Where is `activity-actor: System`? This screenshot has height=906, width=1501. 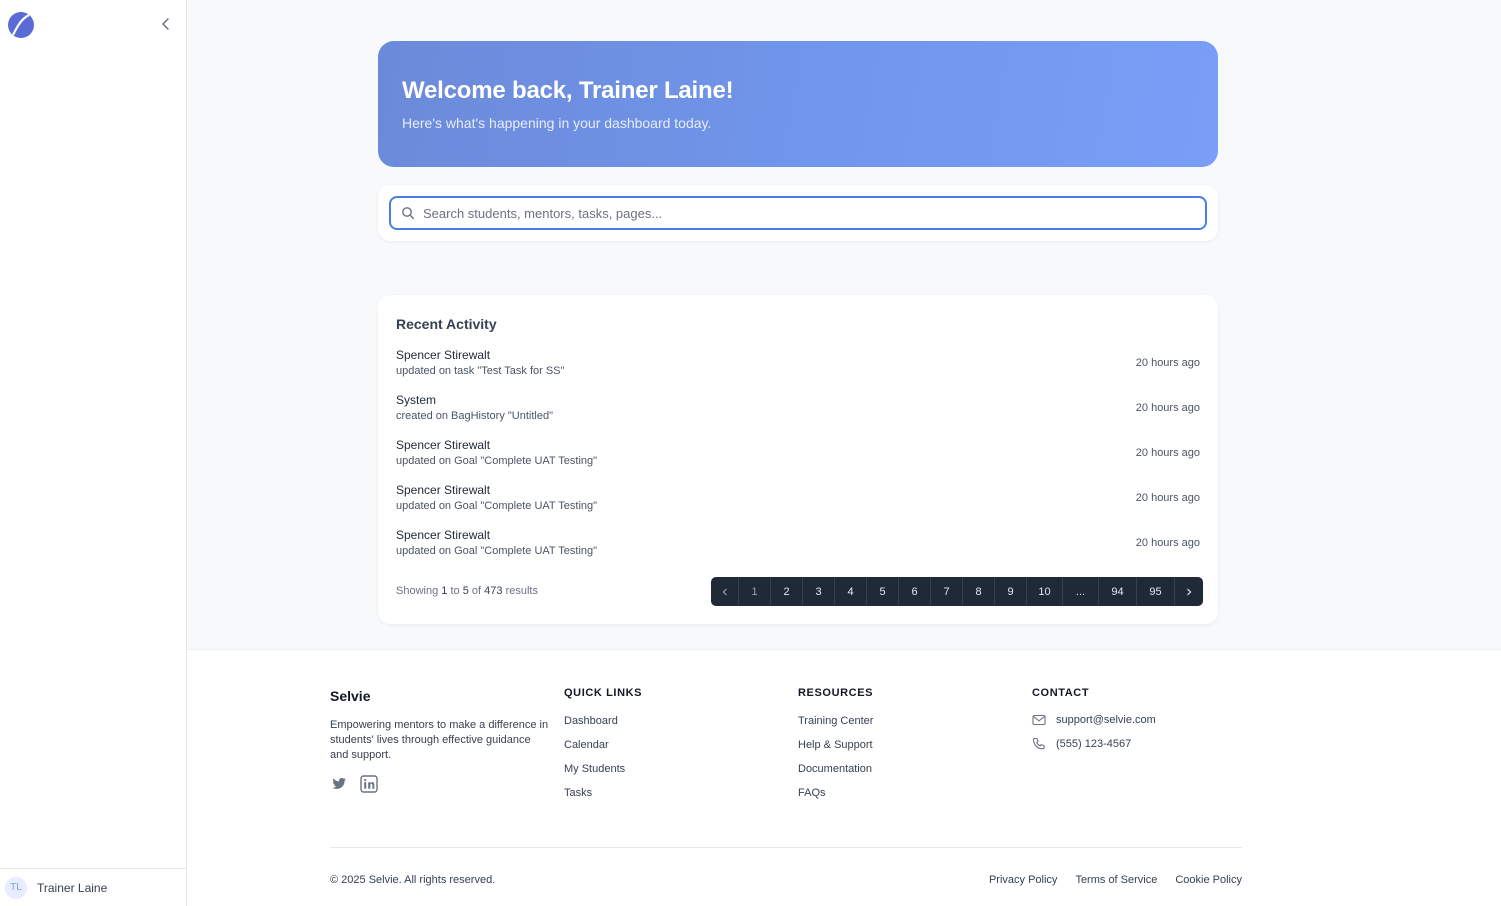 activity-actor: System is located at coordinates (416, 400).